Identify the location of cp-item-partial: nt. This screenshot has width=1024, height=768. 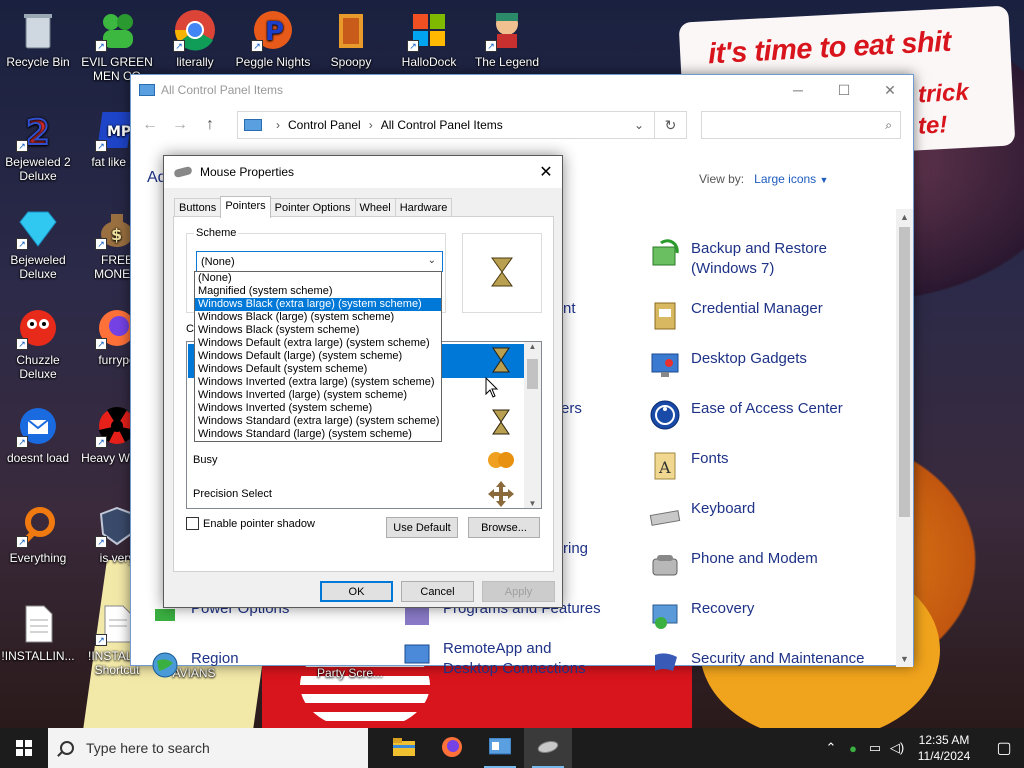
(569, 309).